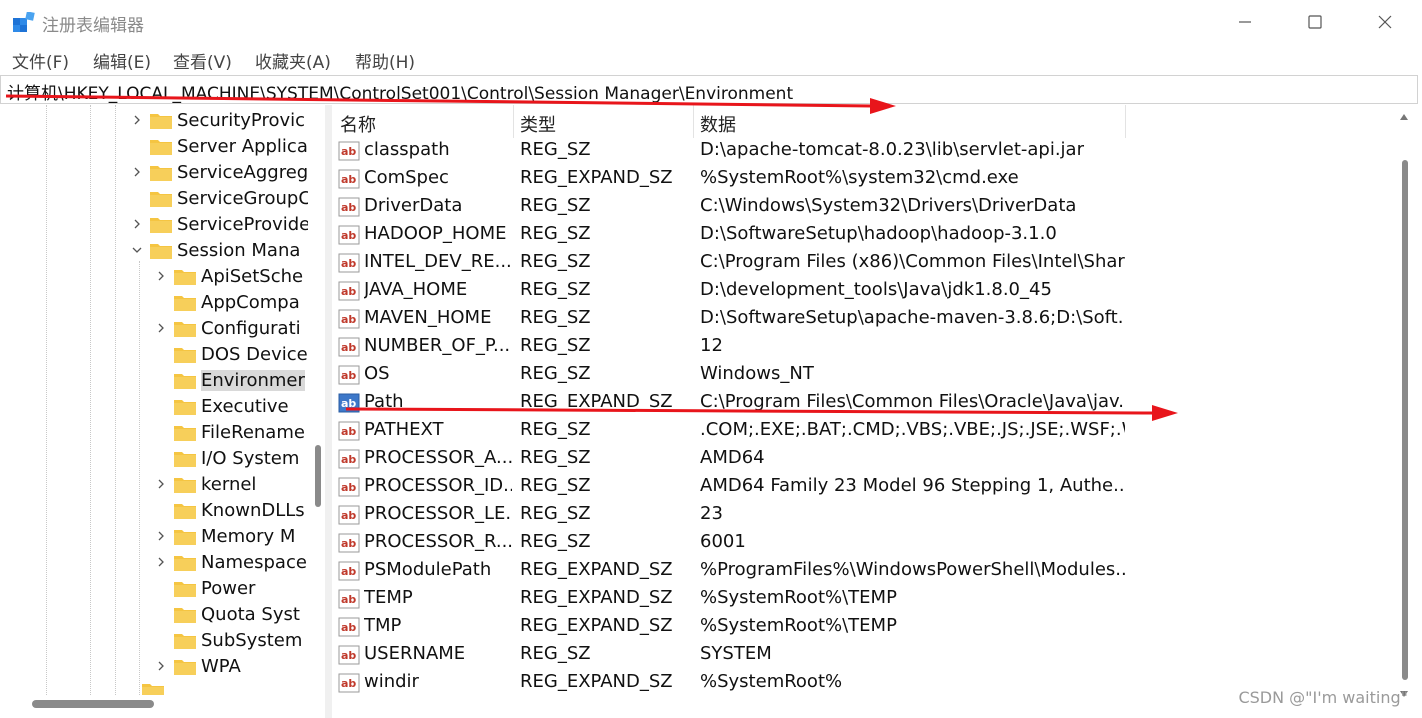  What do you see at coordinates (450, 104) in the screenshot?
I see `address-annotation-arrow` at bounding box center [450, 104].